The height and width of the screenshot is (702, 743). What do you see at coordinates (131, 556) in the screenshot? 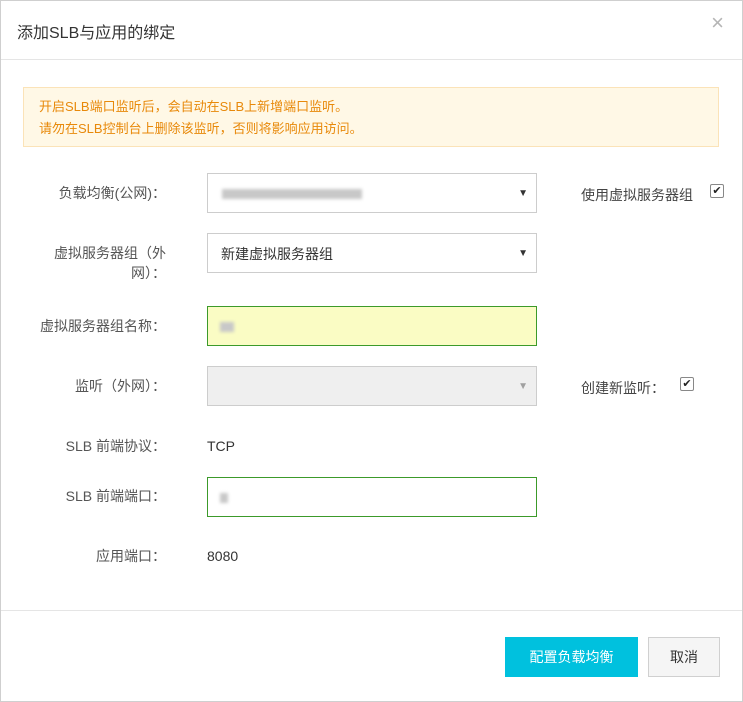
I see `app-port-label: 应用端口：` at bounding box center [131, 556].